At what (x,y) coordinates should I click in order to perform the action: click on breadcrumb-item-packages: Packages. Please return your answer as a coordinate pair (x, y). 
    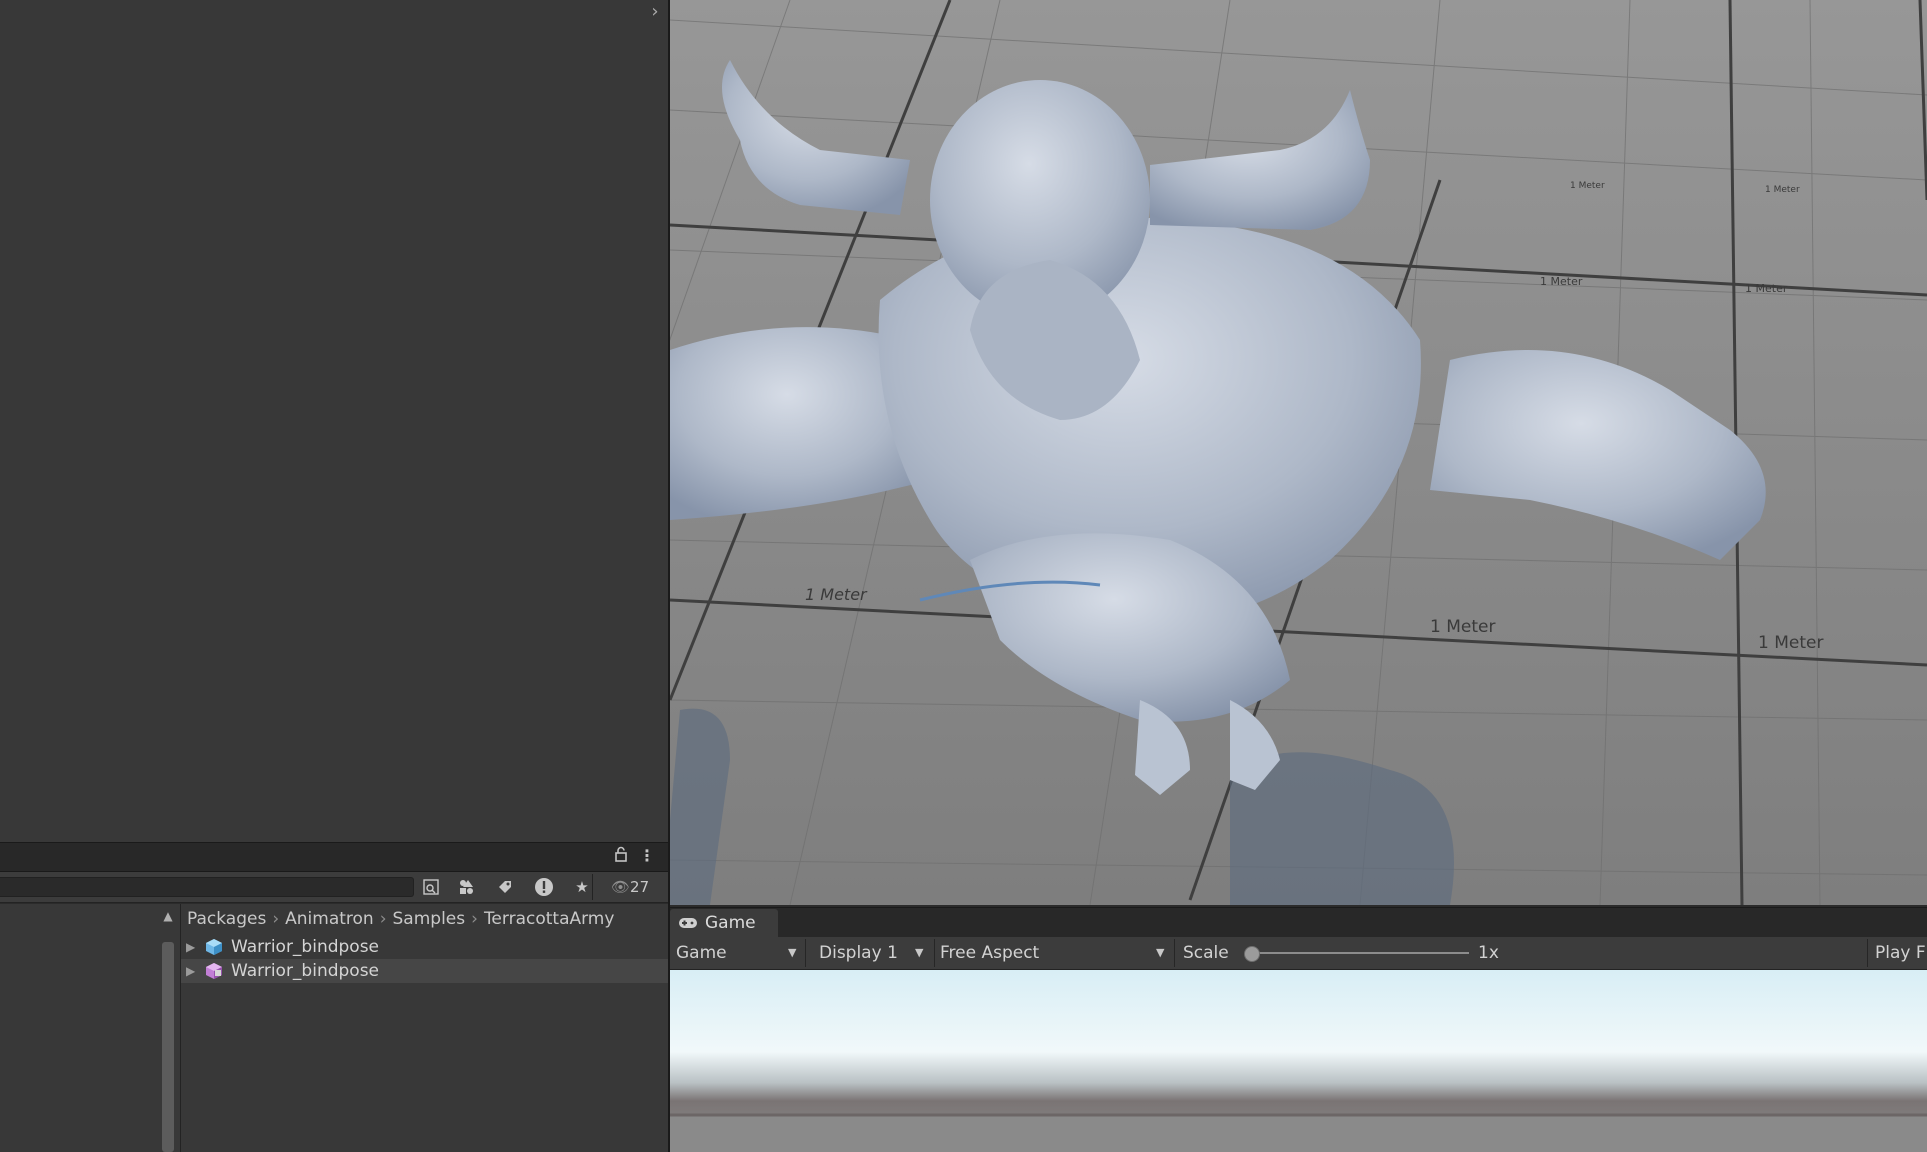
    Looking at the image, I should click on (226, 919).